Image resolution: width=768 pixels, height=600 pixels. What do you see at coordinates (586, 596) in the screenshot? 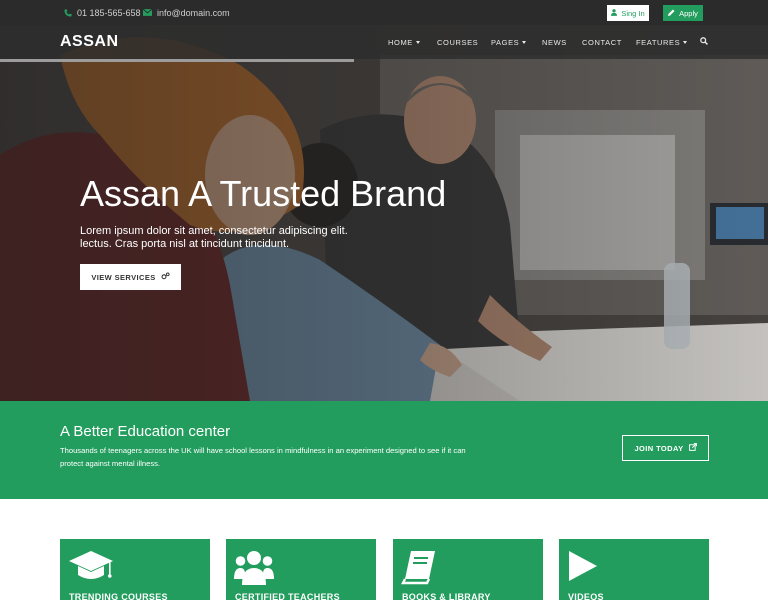
I see `card-label-videos: VIDEOS` at bounding box center [586, 596].